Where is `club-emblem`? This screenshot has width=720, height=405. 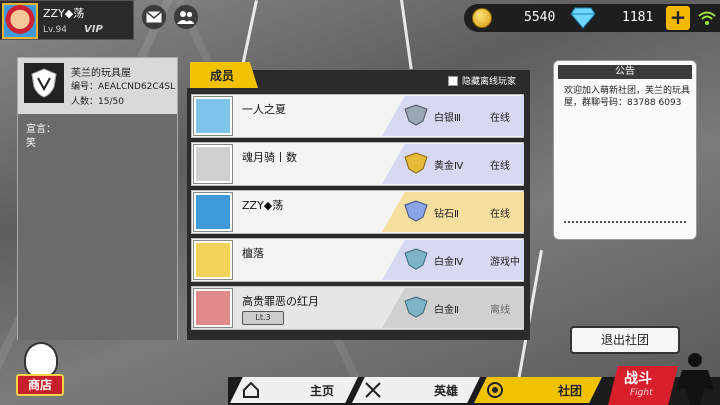
club-emblem is located at coordinates (44, 83).